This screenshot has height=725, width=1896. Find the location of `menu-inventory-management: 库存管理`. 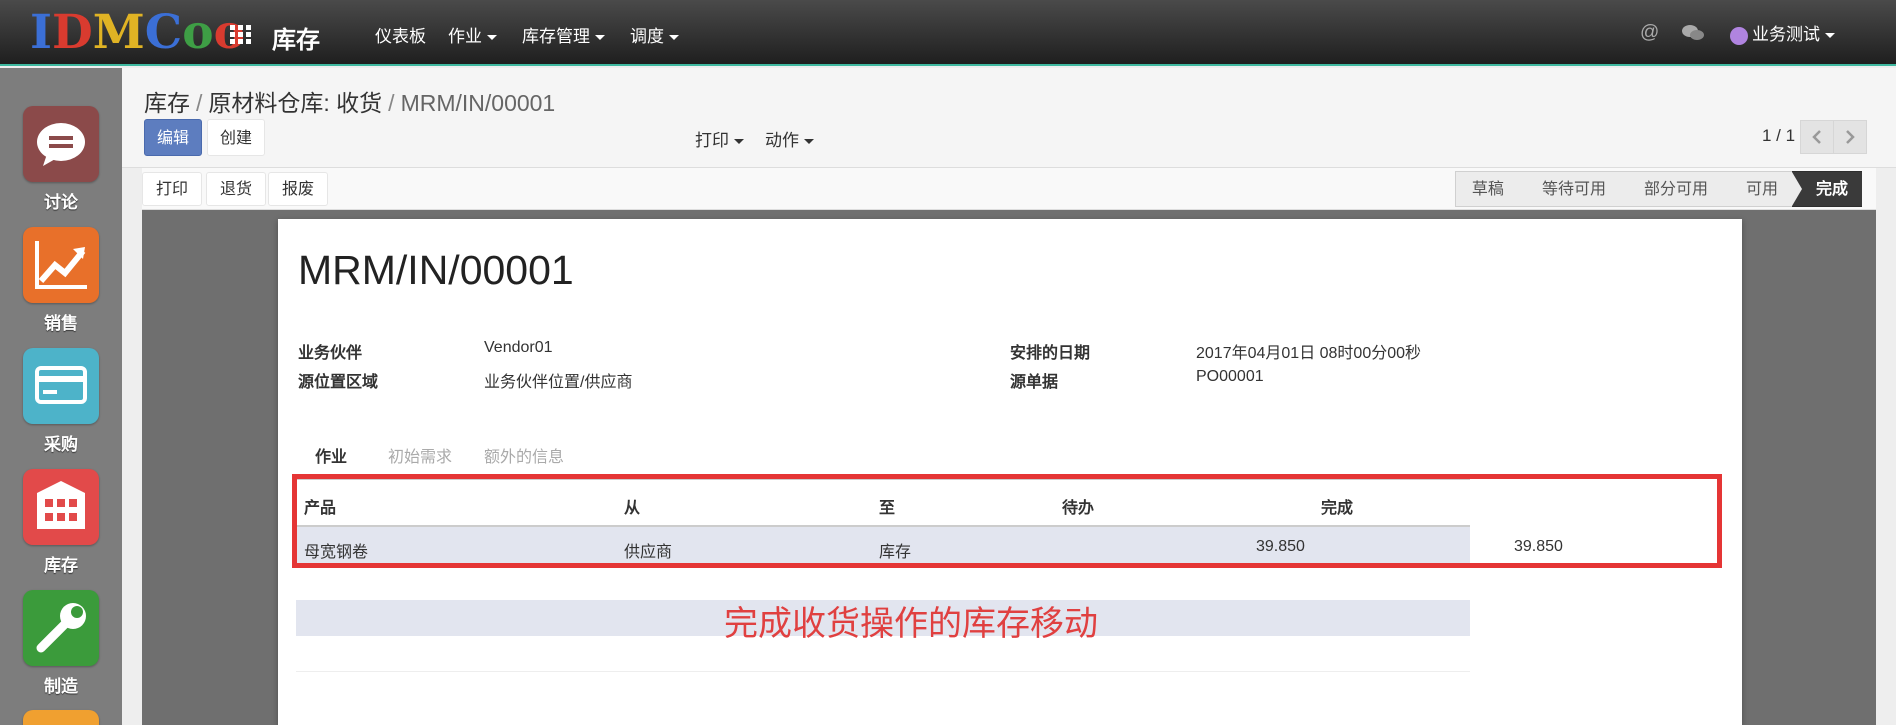

menu-inventory-management: 库存管理 is located at coordinates (563, 34).